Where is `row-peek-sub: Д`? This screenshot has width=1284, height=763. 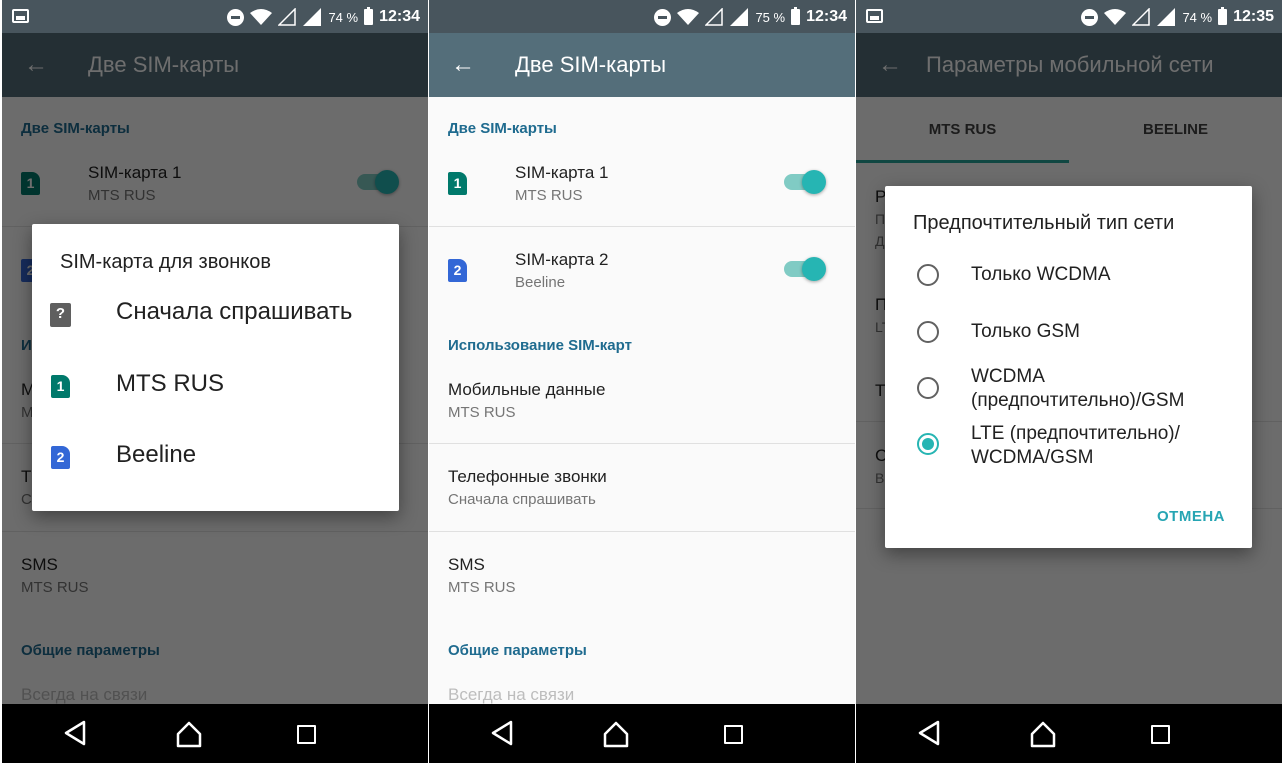
row-peek-sub: Д is located at coordinates (880, 241).